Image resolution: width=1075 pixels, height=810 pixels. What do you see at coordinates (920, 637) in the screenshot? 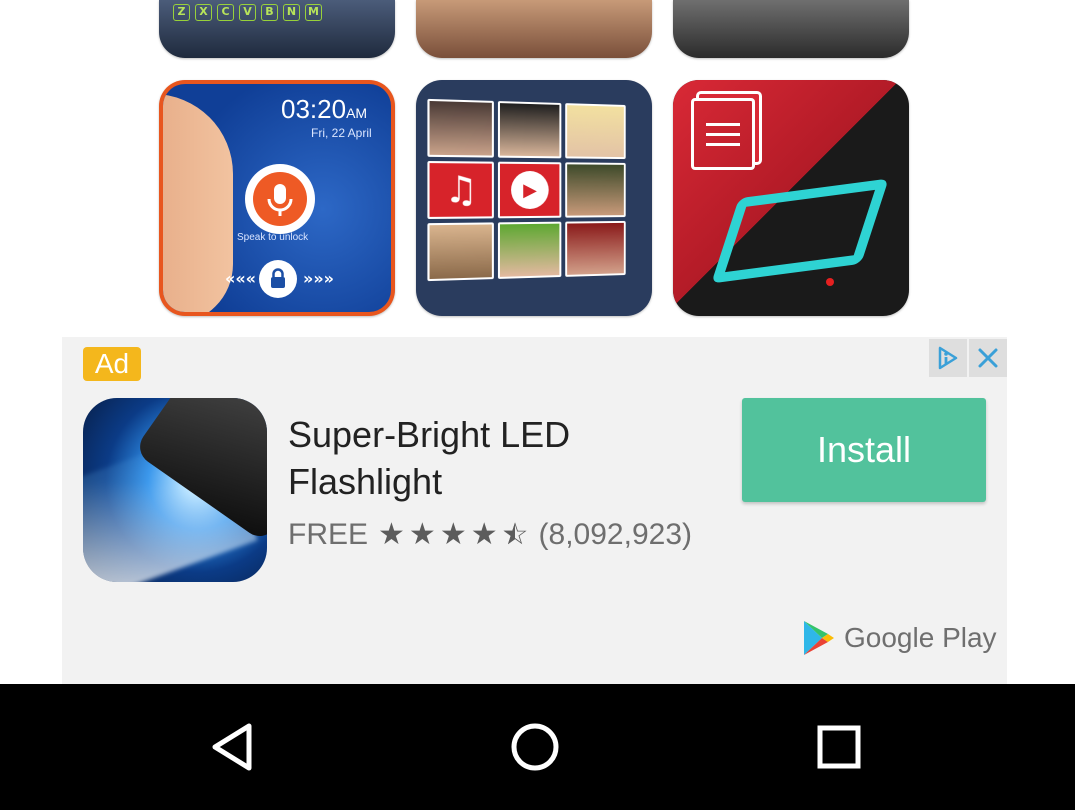
I see `google-play-label: Google Play` at bounding box center [920, 637].